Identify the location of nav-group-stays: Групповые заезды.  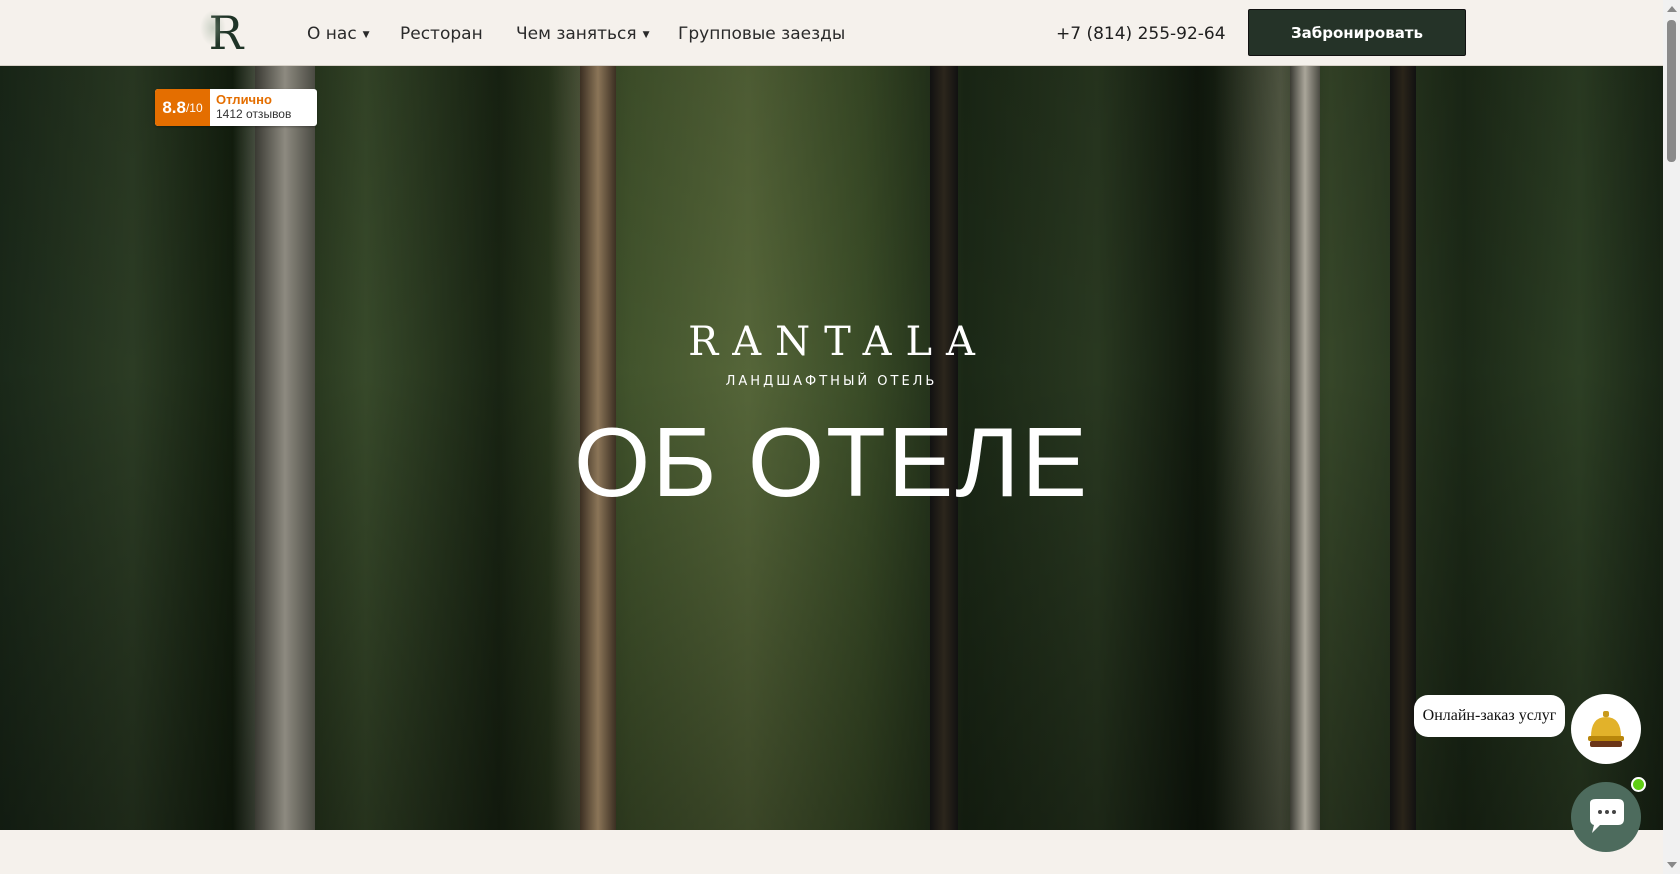
(761, 34).